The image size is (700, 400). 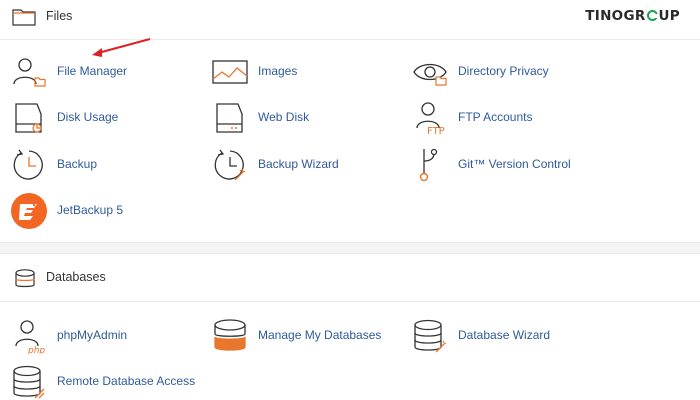 What do you see at coordinates (28, 118) in the screenshot?
I see `disk-usage-icon` at bounding box center [28, 118].